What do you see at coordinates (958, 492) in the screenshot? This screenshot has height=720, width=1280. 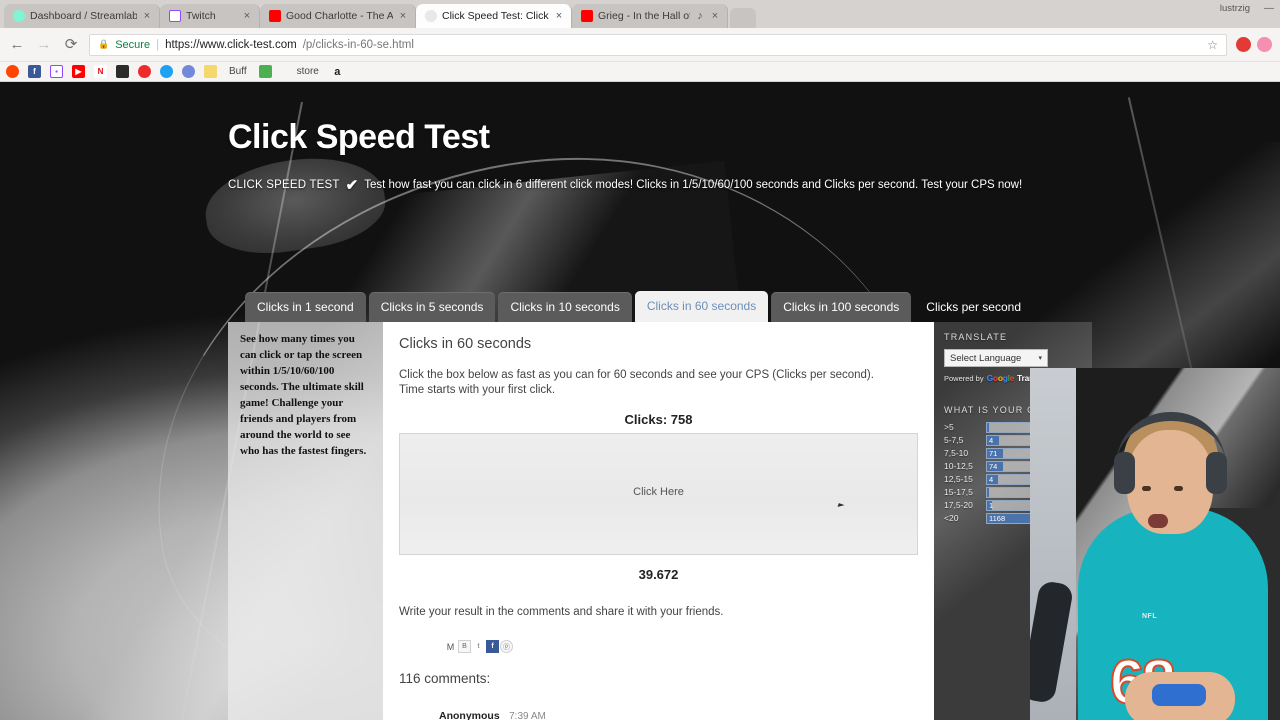 I see `poll-label: 15-17,5` at bounding box center [958, 492].